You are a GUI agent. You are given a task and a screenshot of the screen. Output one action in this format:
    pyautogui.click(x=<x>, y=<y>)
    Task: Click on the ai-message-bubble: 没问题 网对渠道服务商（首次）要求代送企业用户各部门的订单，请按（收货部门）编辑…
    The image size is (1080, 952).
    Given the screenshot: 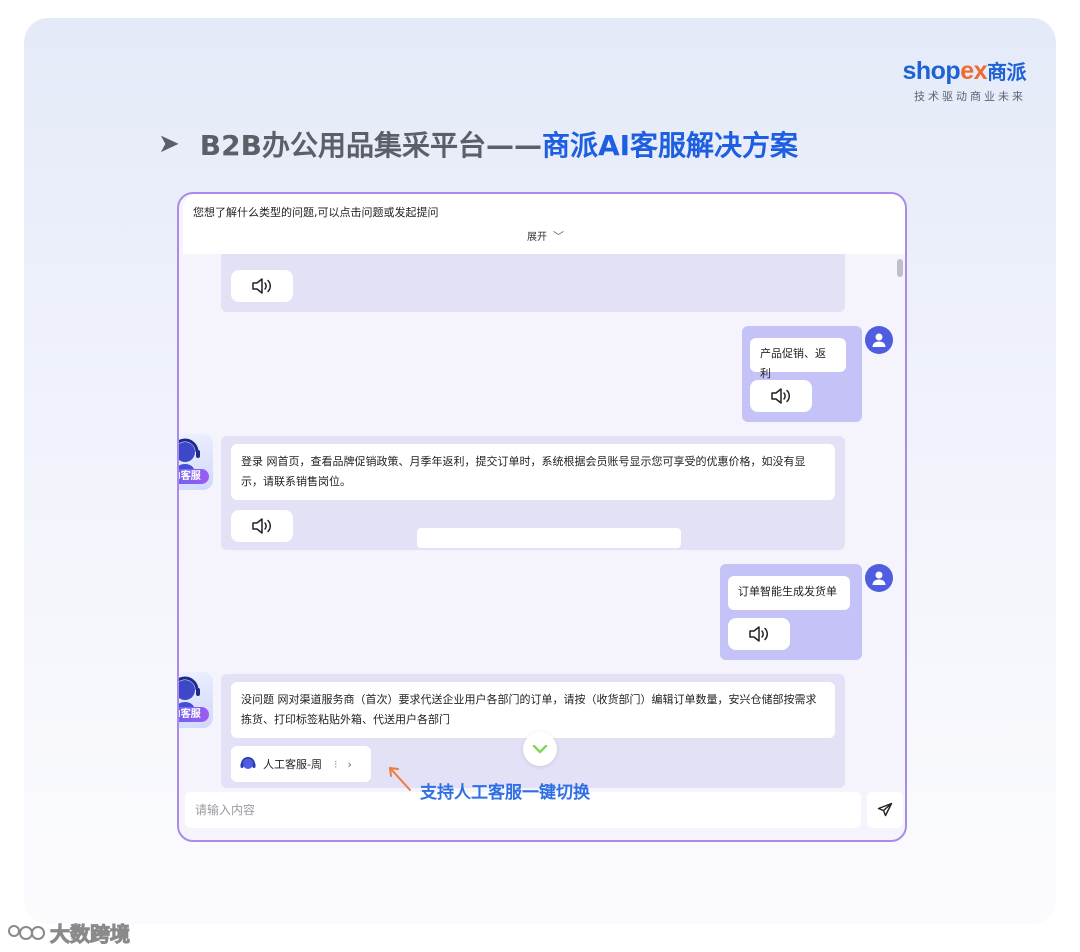 What is the action you would take?
    pyautogui.click(x=533, y=710)
    